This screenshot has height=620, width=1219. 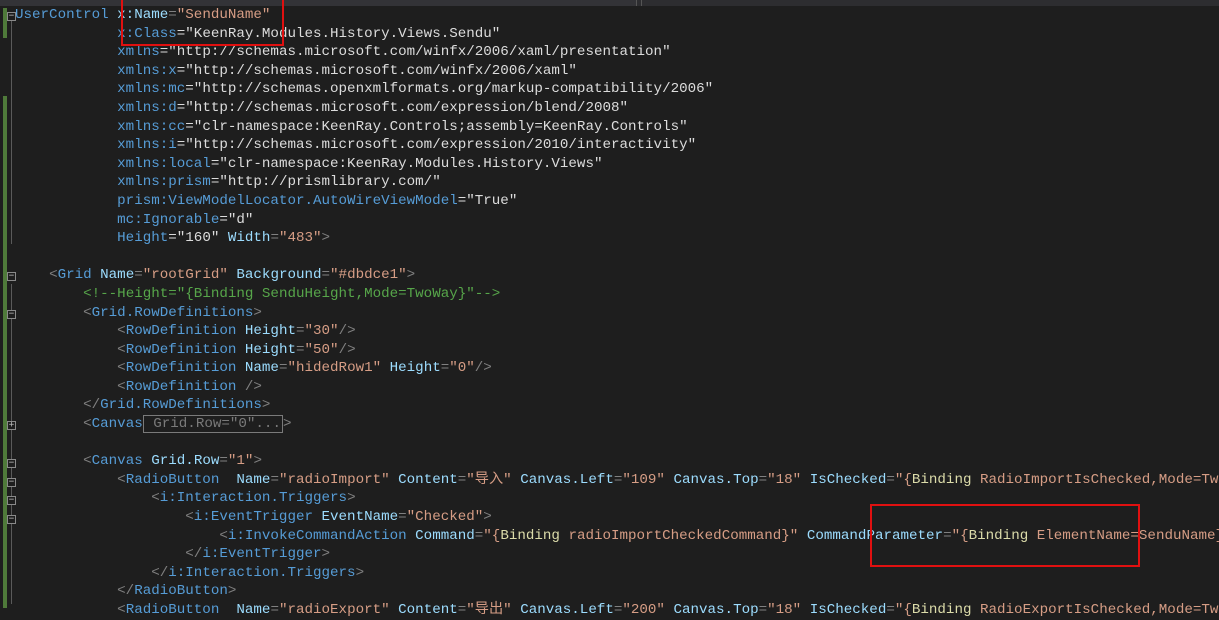 I want to click on code-line: mc:Ignorable="d", so click(x=617, y=220).